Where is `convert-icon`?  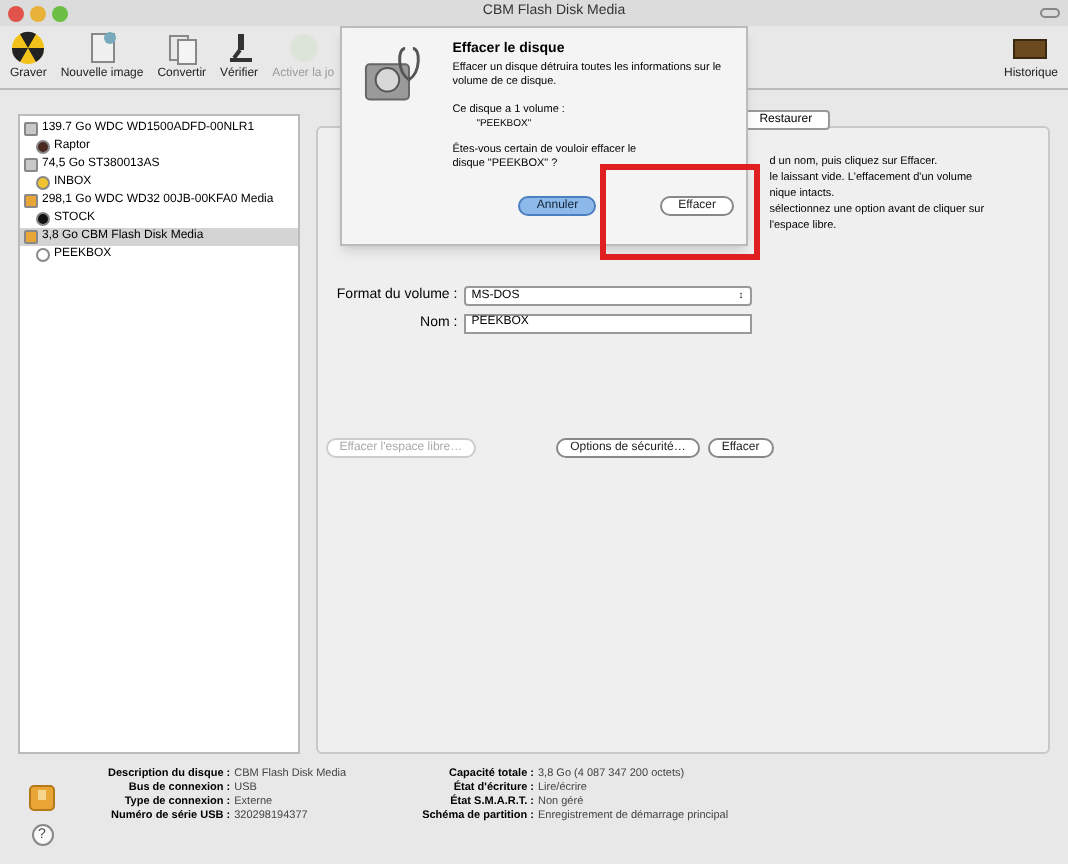 convert-icon is located at coordinates (181, 48).